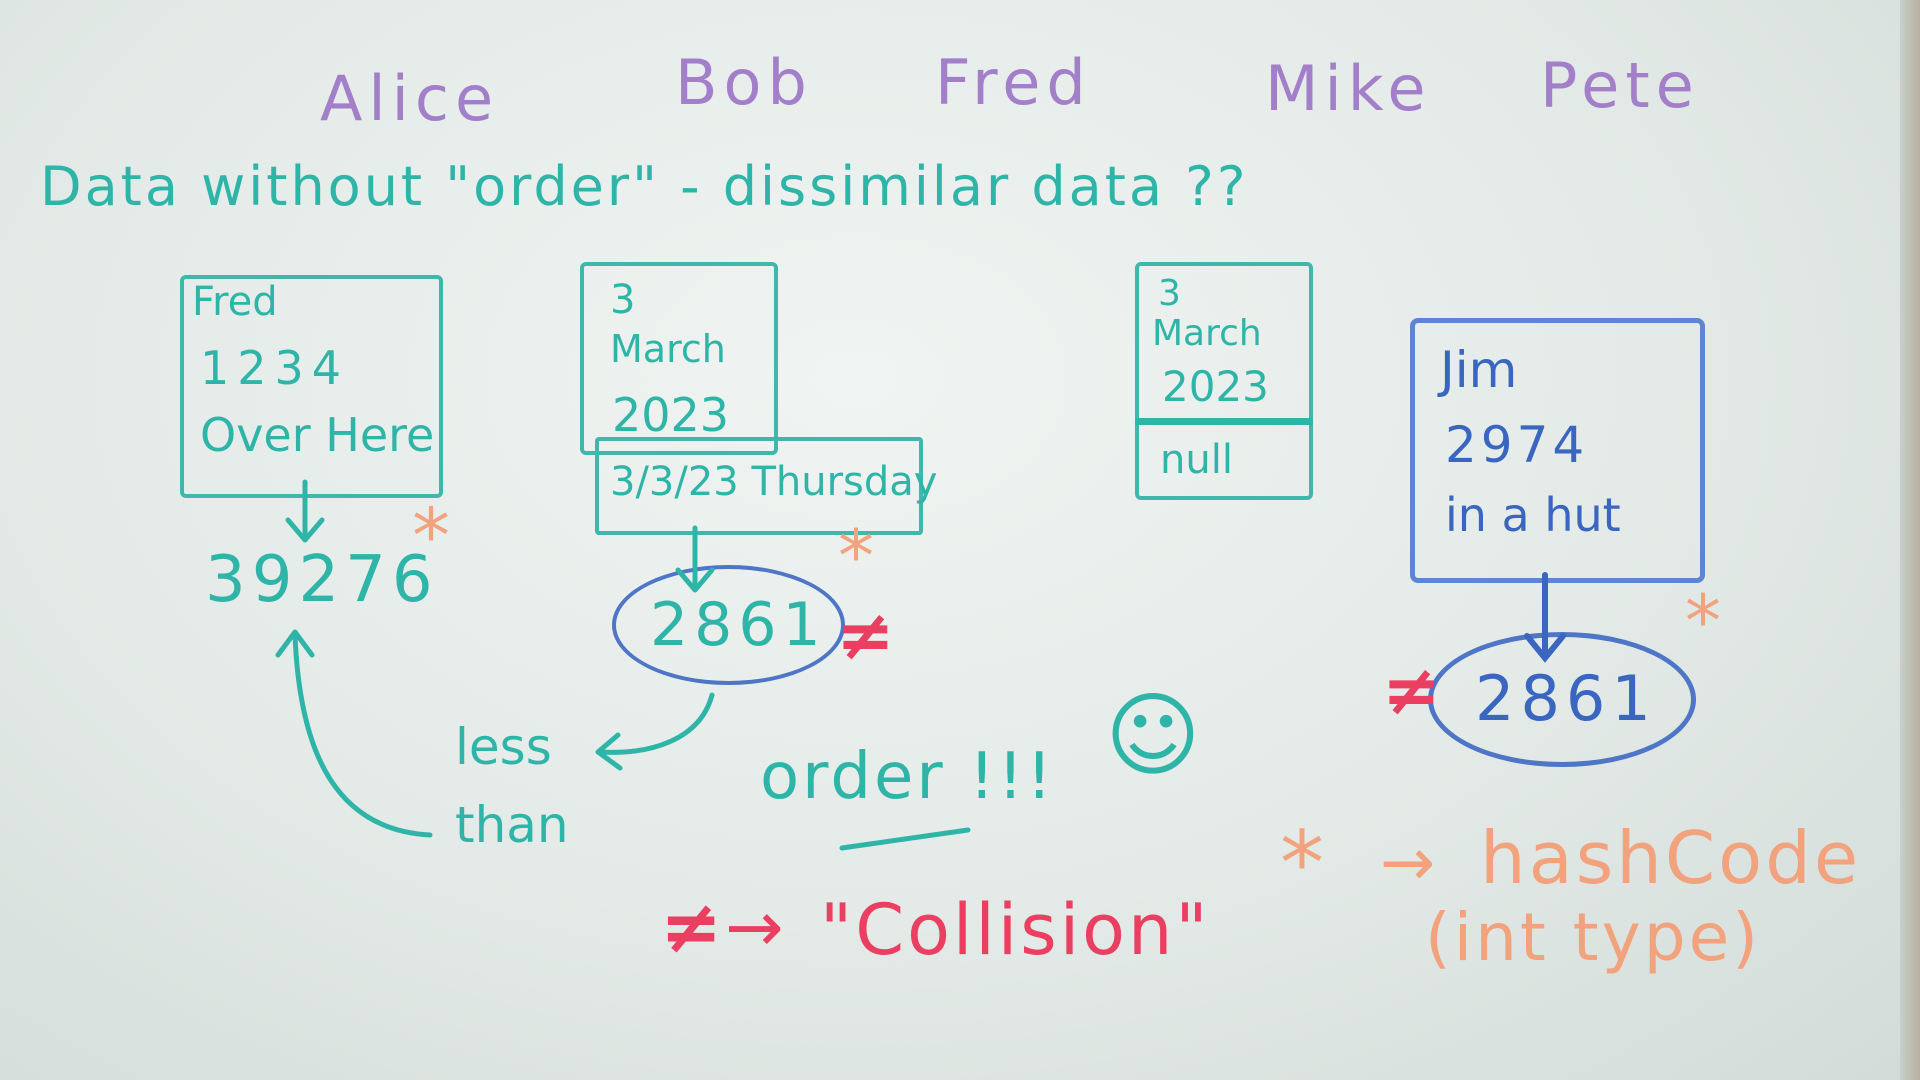 This screenshot has height=1080, width=1920. Describe the element at coordinates (1545, 617) in the screenshot. I see `arrow-jim-to-hash` at that location.